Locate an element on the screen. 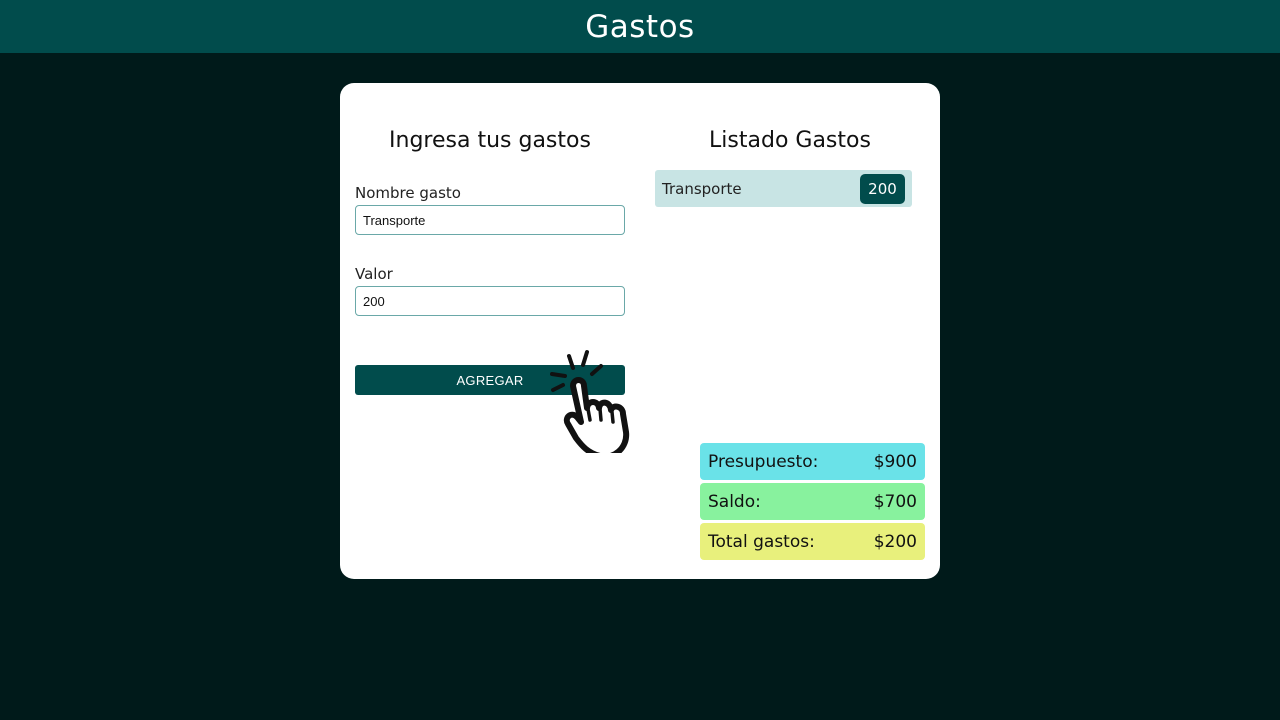 This screenshot has height=720, width=1280. app-header: Gastos is located at coordinates (640, 26).